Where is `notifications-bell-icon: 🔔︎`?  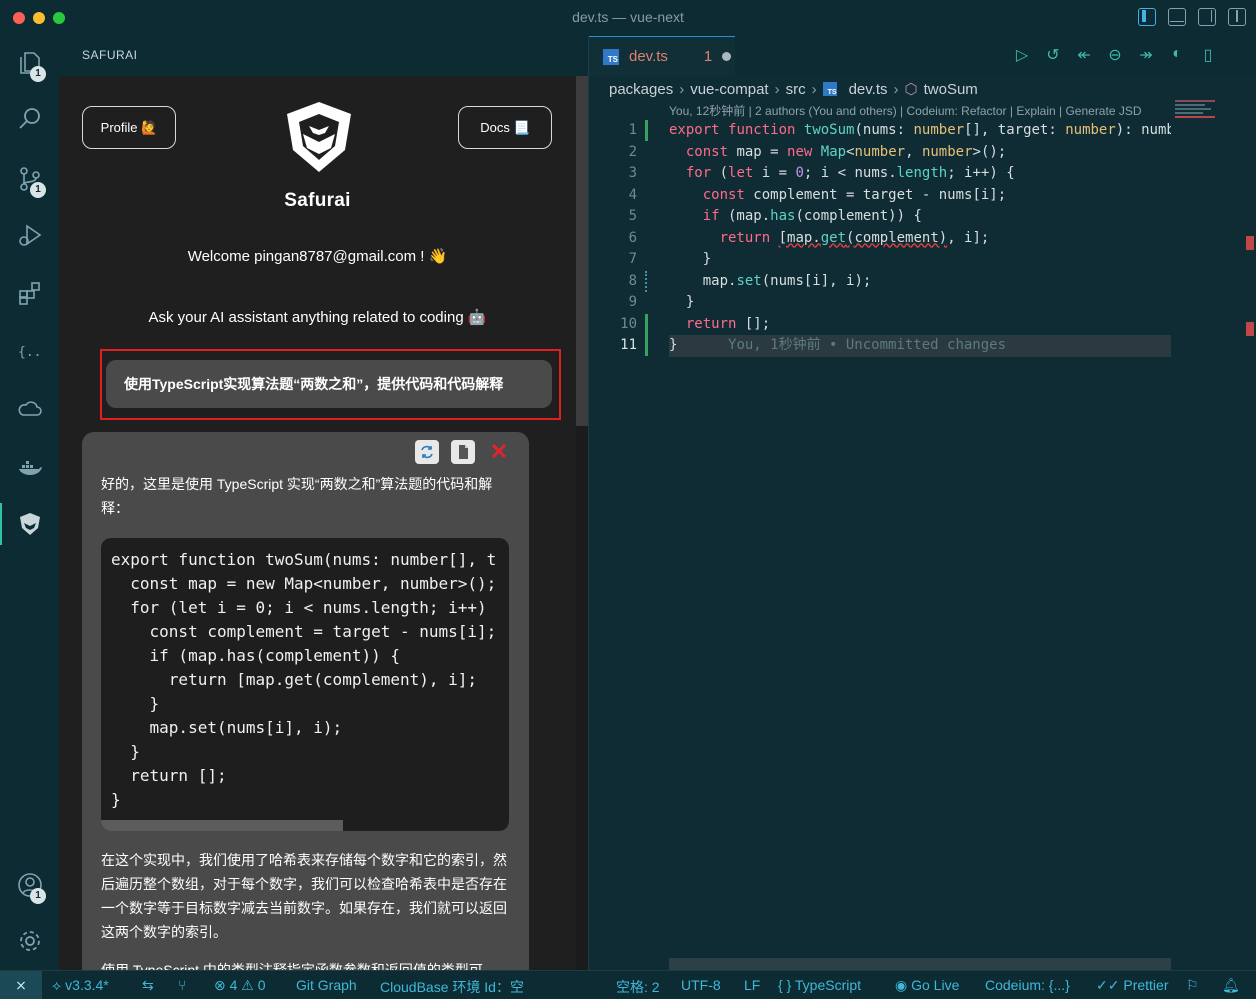 notifications-bell-icon: 🔔︎ is located at coordinates (1231, 985).